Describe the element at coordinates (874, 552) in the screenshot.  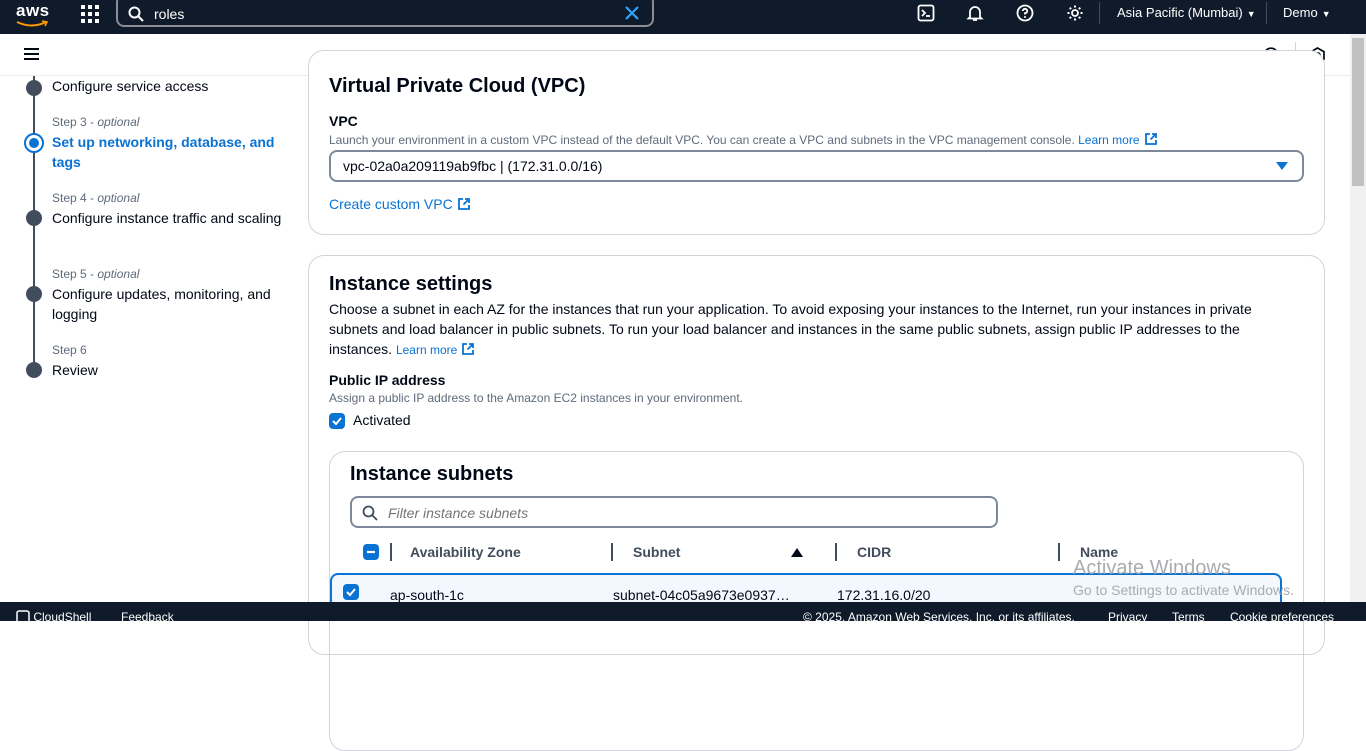
I see `column-header-cidr: CIDR` at that location.